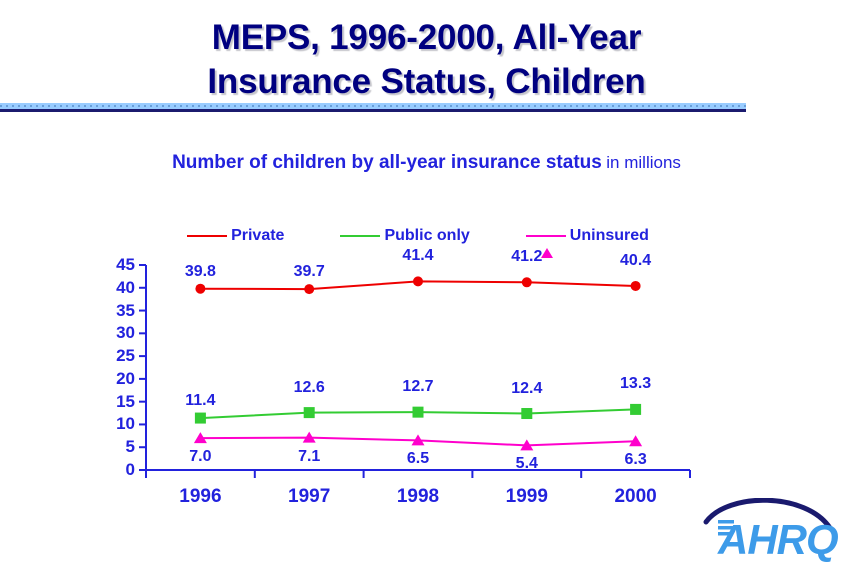  Describe the element at coordinates (309, 272) in the screenshot. I see `data-point-label: 39.7` at that location.